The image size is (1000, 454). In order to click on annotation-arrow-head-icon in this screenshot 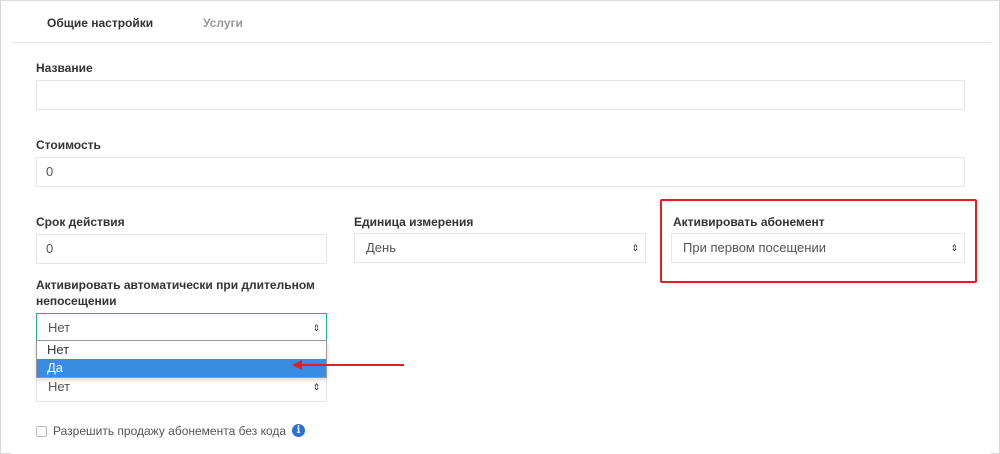, I will do `click(297, 365)`.